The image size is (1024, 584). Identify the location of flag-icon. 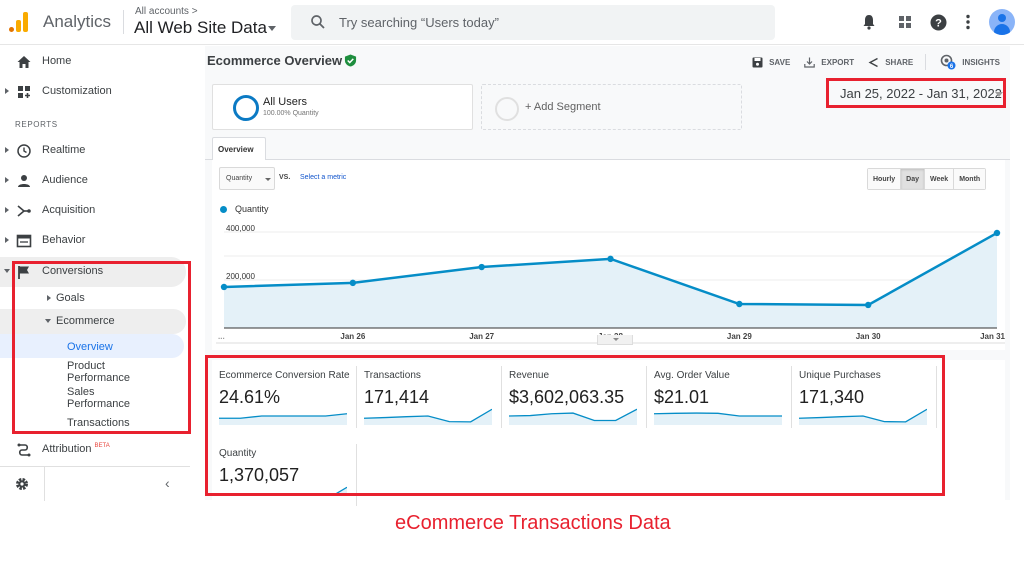
(23, 272).